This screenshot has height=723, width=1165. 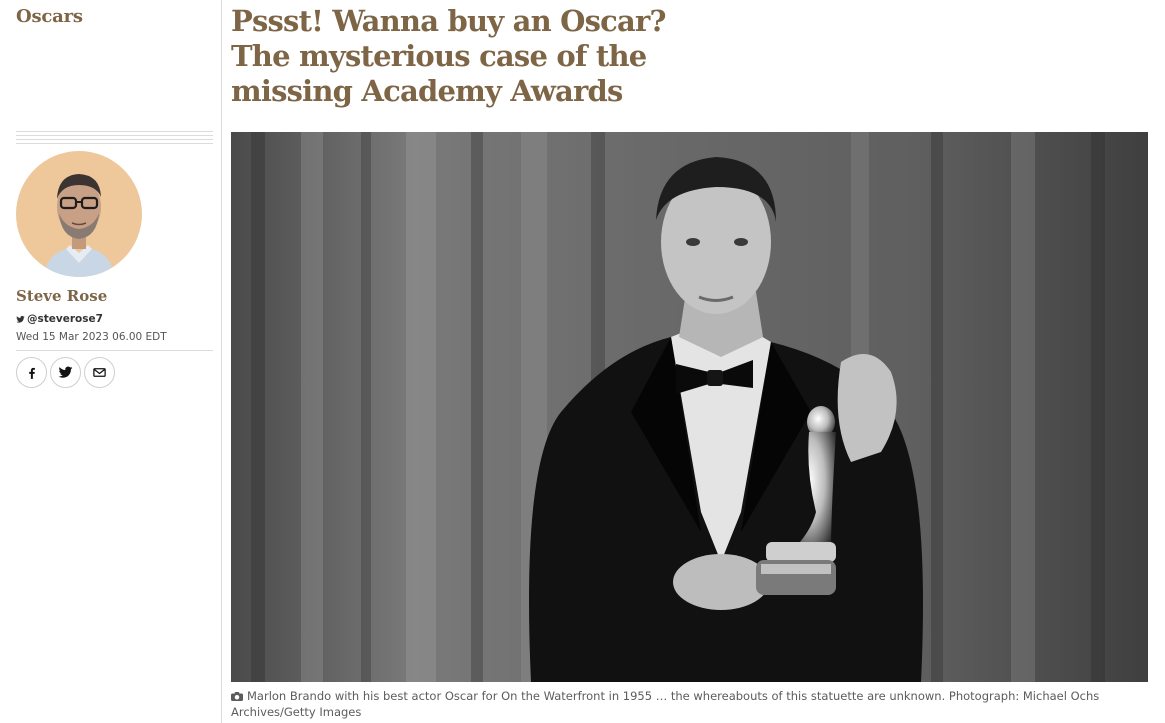 What do you see at coordinates (20, 319) in the screenshot?
I see `twitter-bird-icon` at bounding box center [20, 319].